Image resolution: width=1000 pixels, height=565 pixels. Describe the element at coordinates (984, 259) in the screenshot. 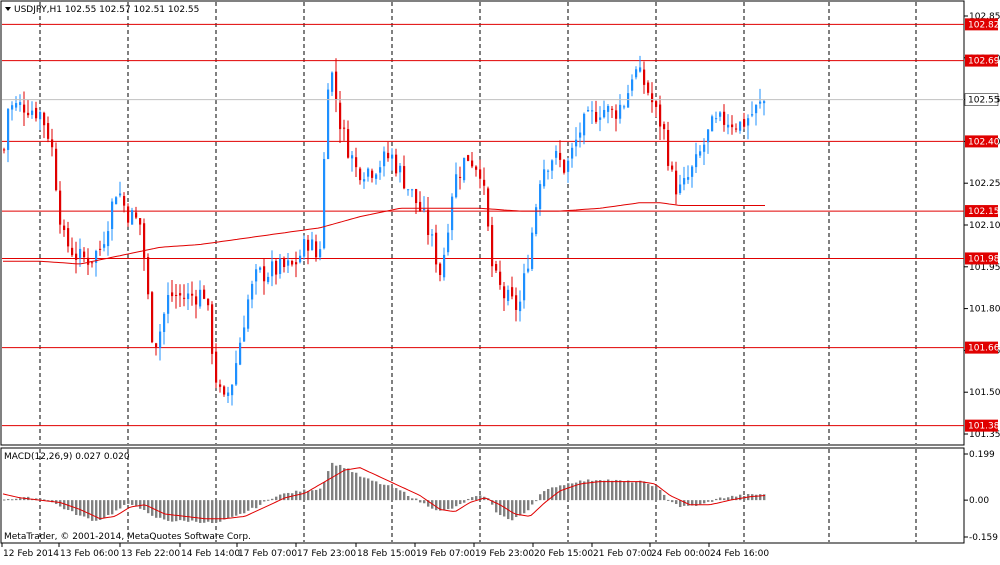

I see `level-price-label: 101.98` at that location.